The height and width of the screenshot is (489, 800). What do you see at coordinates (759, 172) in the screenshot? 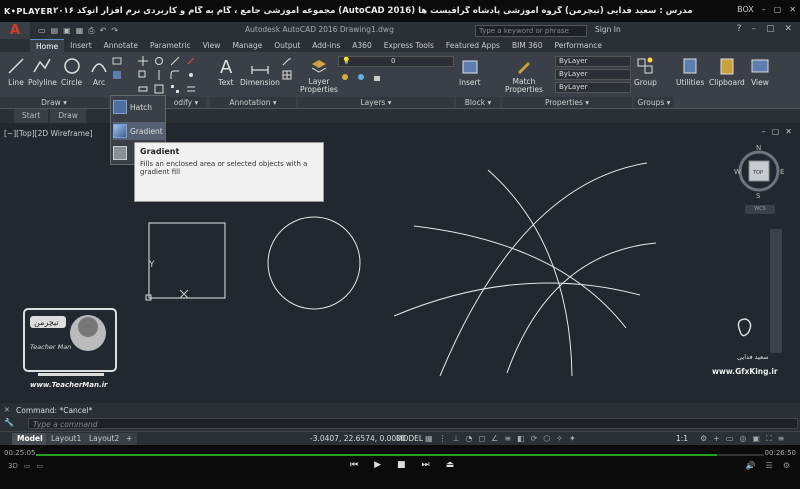
I see `viewcube: TOP N S E W` at bounding box center [759, 172].